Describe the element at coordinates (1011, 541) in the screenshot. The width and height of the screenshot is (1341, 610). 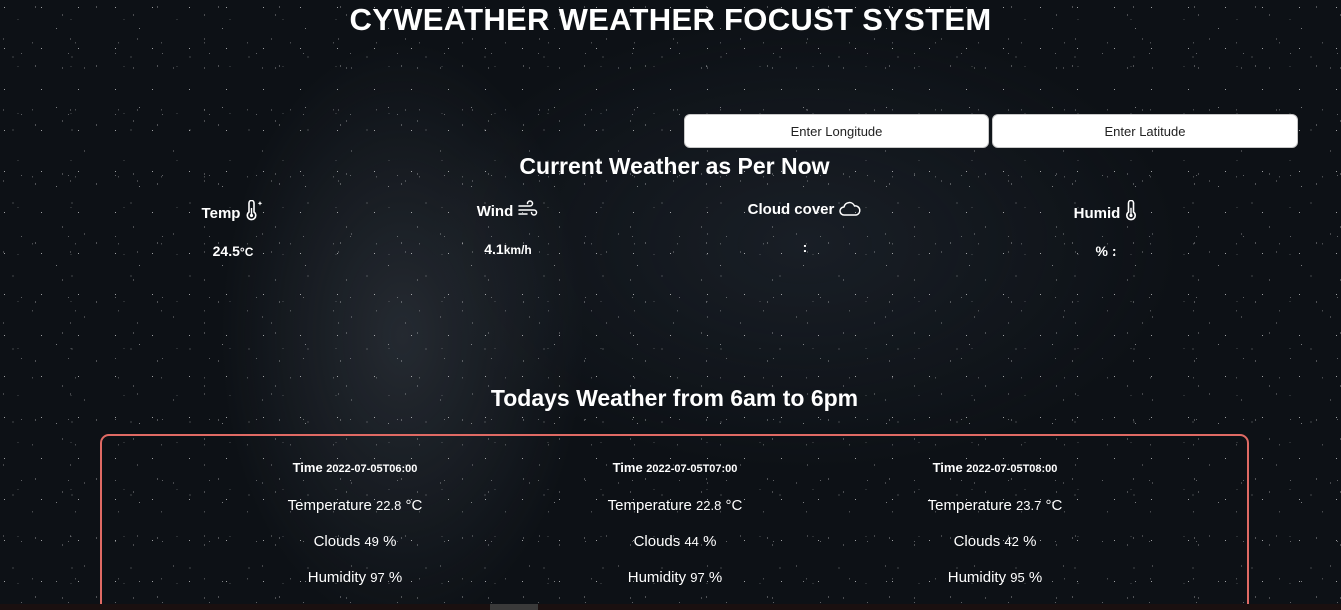
I see `forecast-clouds-value: 42` at that location.